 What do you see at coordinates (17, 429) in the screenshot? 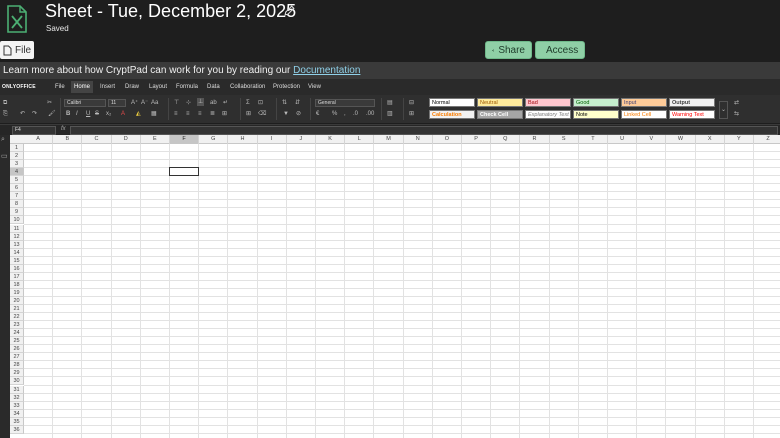
I see `row-header-36: 36` at bounding box center [17, 429].